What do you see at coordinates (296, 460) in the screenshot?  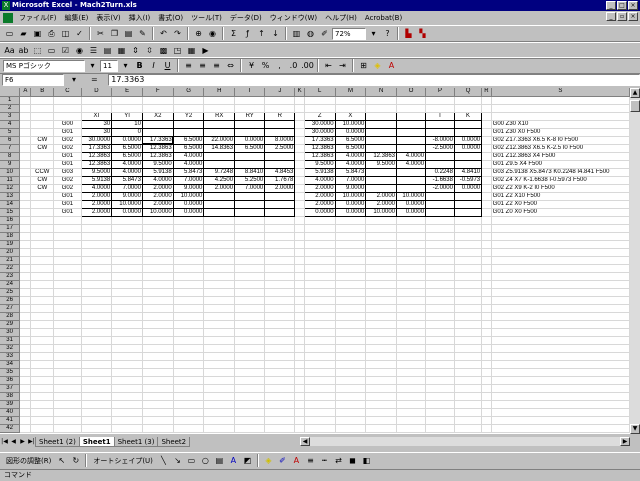 I see `draw-font-color-icon: A` at bounding box center [296, 460].